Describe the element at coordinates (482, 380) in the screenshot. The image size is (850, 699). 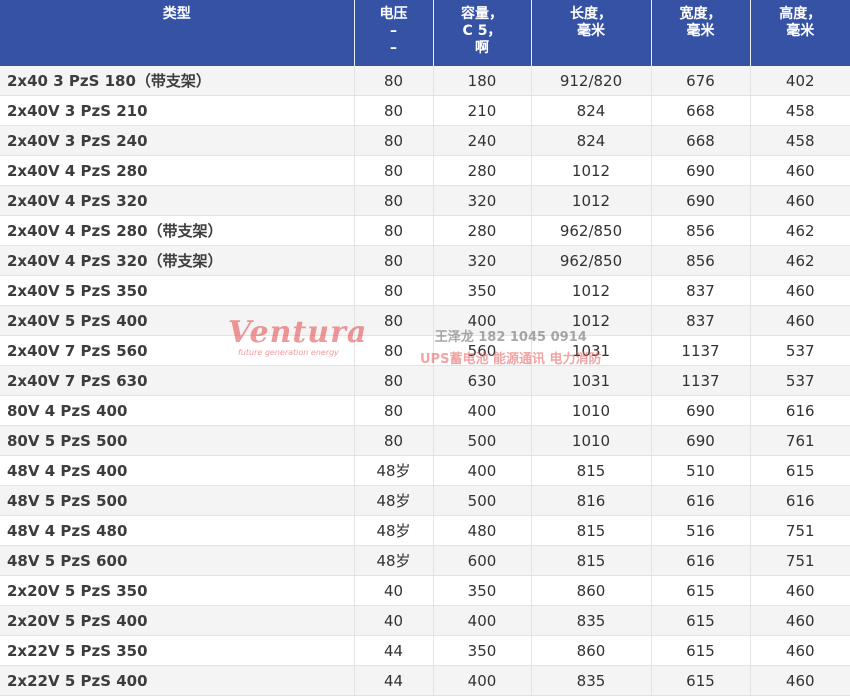
I see `cell-capacity: 630` at that location.